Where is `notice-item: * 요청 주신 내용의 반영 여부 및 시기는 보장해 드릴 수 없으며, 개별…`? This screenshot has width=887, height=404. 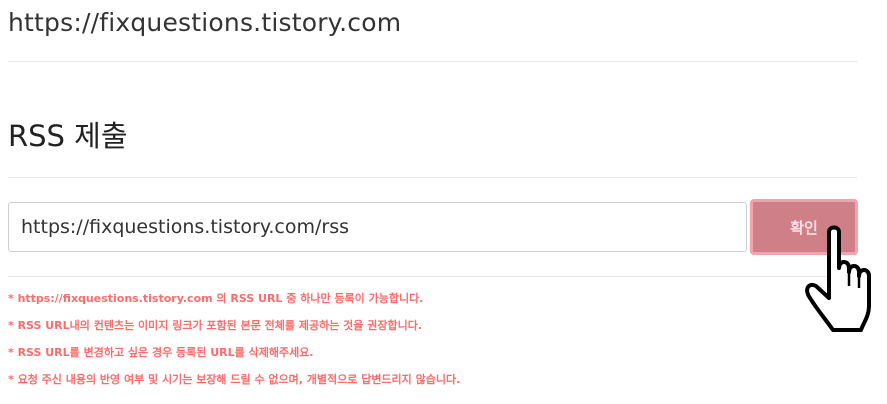 notice-item: * 요청 주신 내용의 반영 여부 및 시기는 보장해 드릴 수 없으며, 개별… is located at coordinates (234, 379).